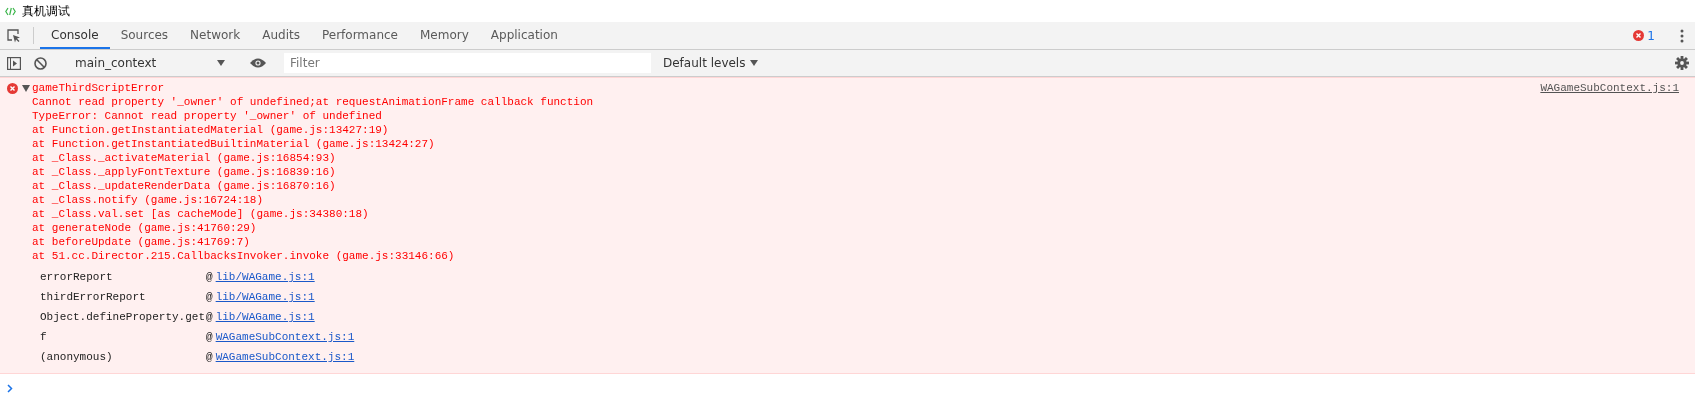 This screenshot has height=405, width=1695. What do you see at coordinates (13, 63) in the screenshot?
I see `sidebar-icon` at bounding box center [13, 63].